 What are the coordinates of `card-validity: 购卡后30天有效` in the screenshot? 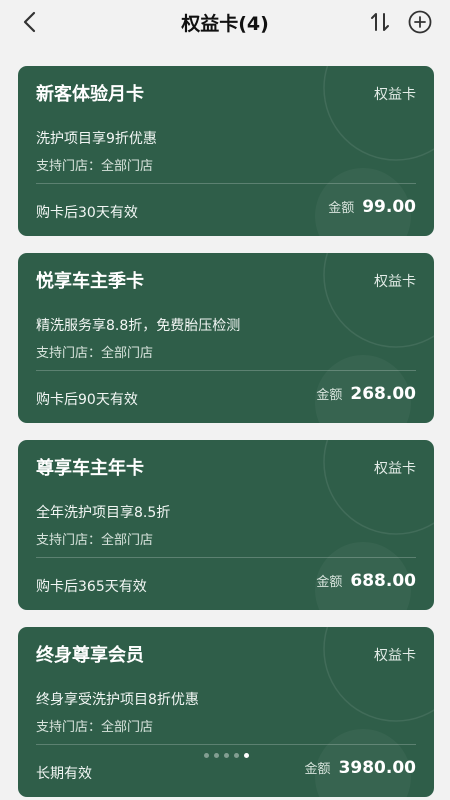 It's located at (87, 213).